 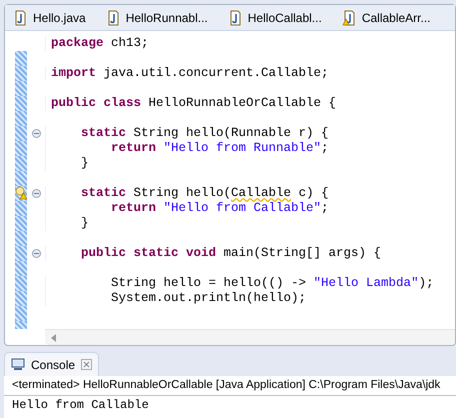 What do you see at coordinates (193, 103) in the screenshot?
I see `code-line: public class HelloRunnableOrCallable {` at bounding box center [193, 103].